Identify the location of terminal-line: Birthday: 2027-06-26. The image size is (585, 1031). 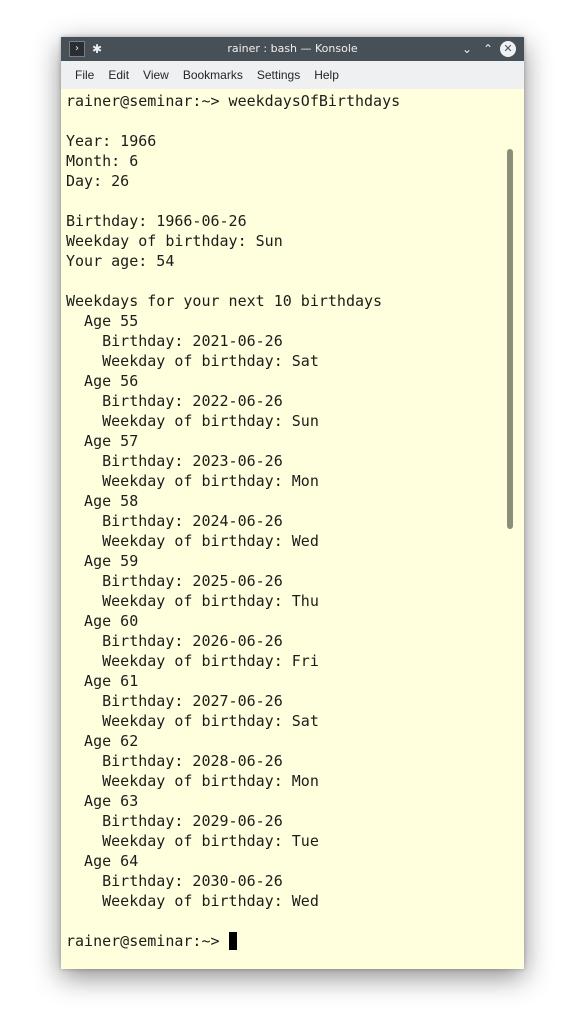
(192, 701).